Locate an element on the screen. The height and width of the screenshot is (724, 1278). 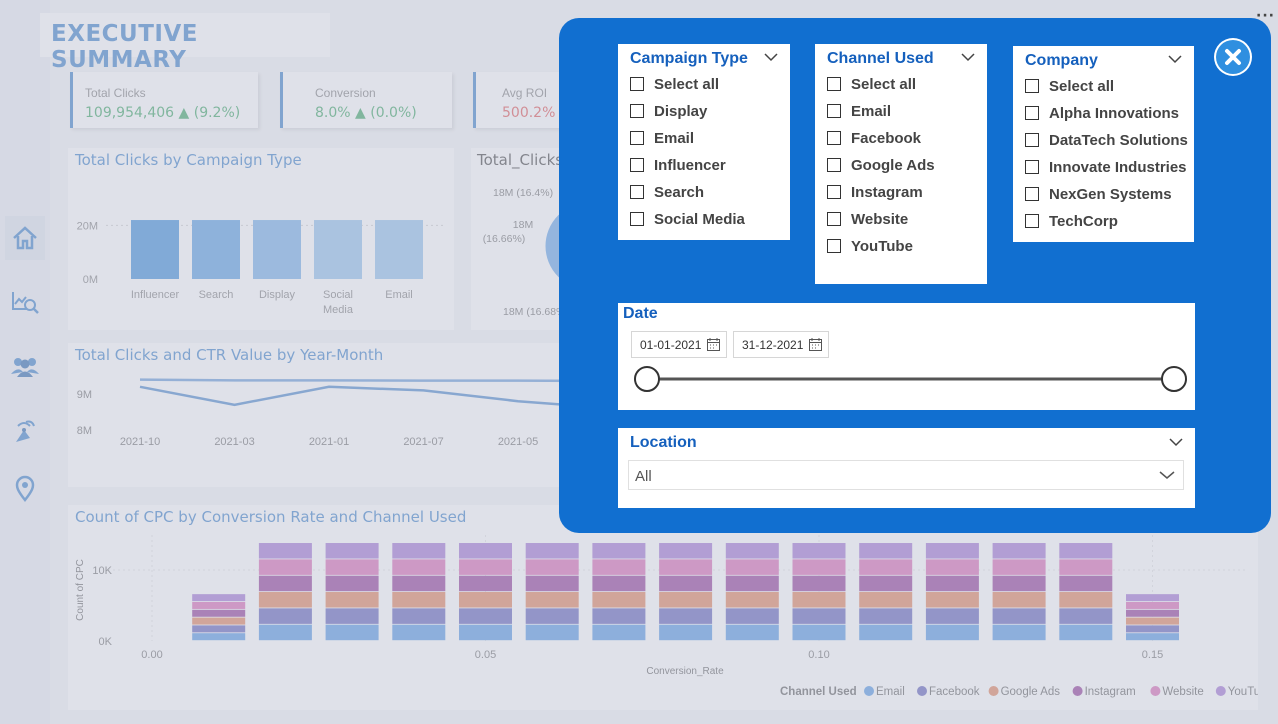
slicer-option-label: Social Media is located at coordinates (699, 219).